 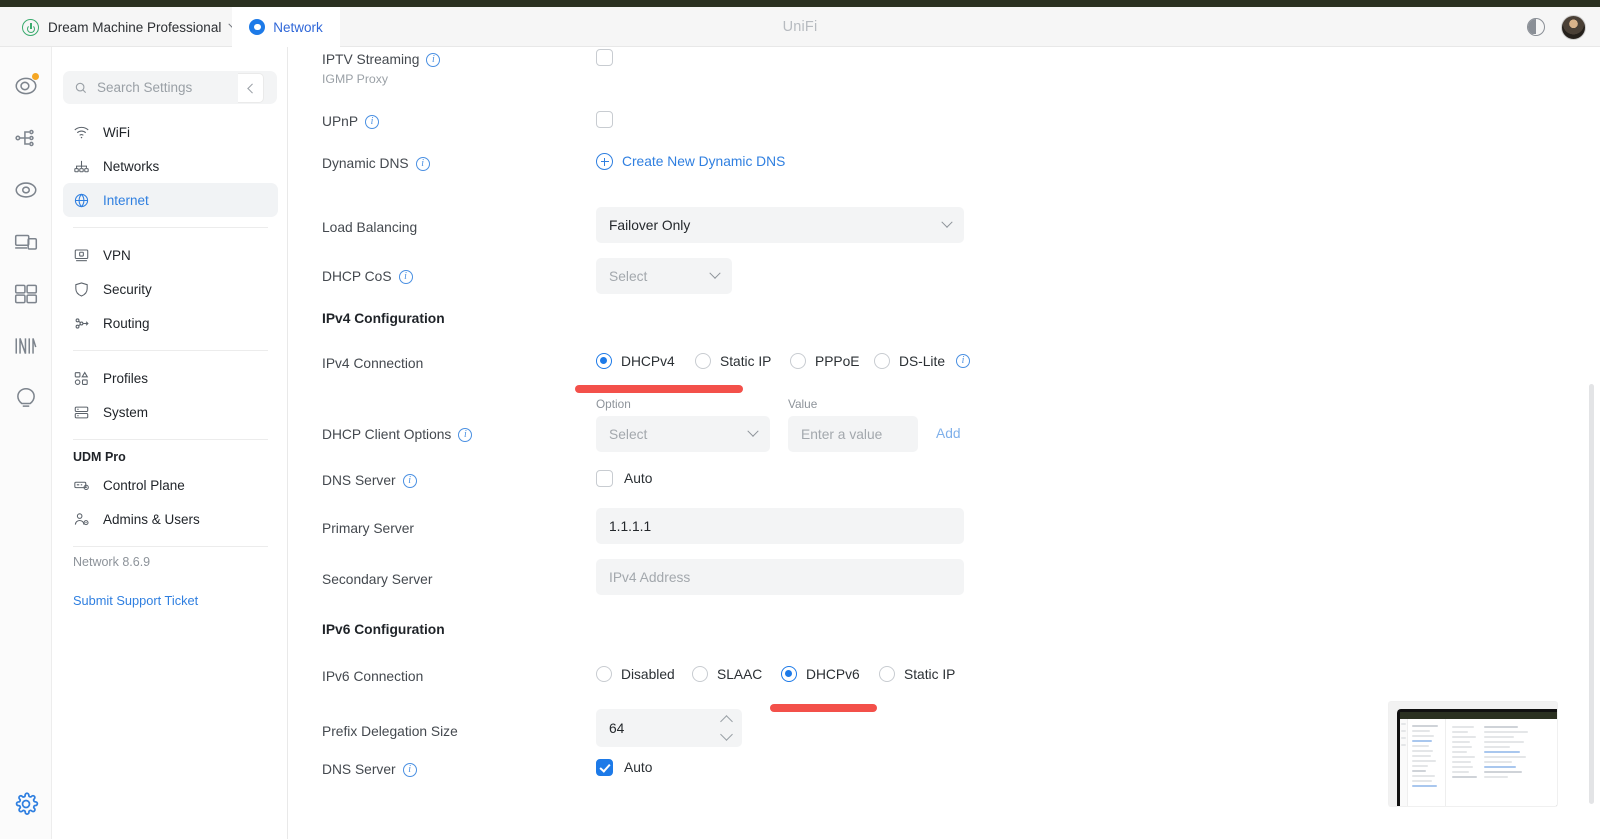 I want to click on iptv-streaming-checkbox, so click(x=604, y=58).